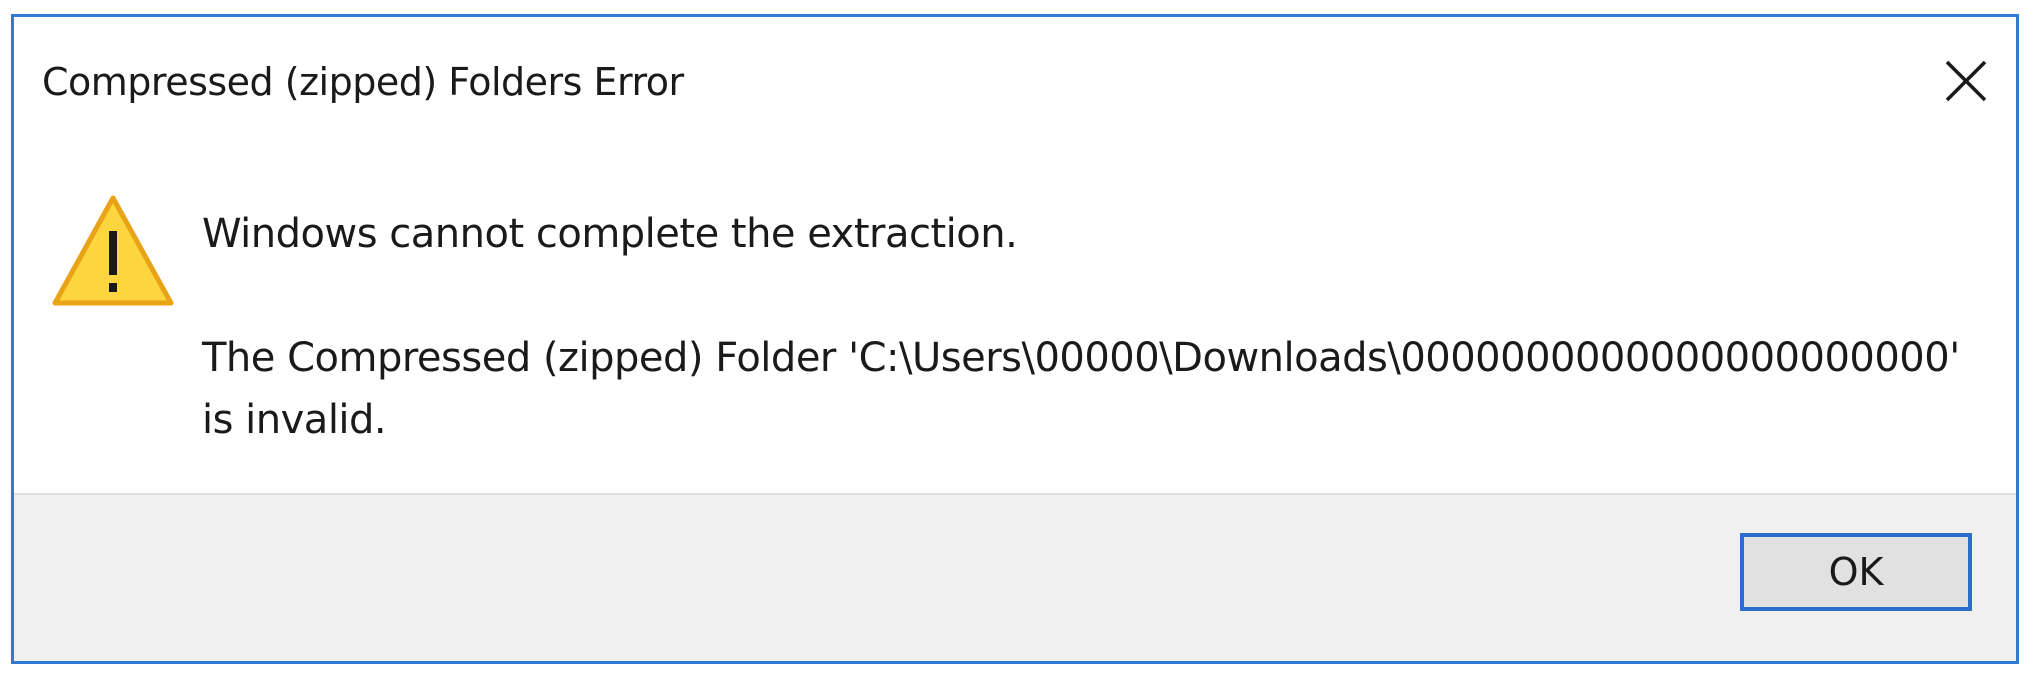 This screenshot has height=674, width=2032. I want to click on error-message: Windows cannot complete the extraction., so click(610, 234).